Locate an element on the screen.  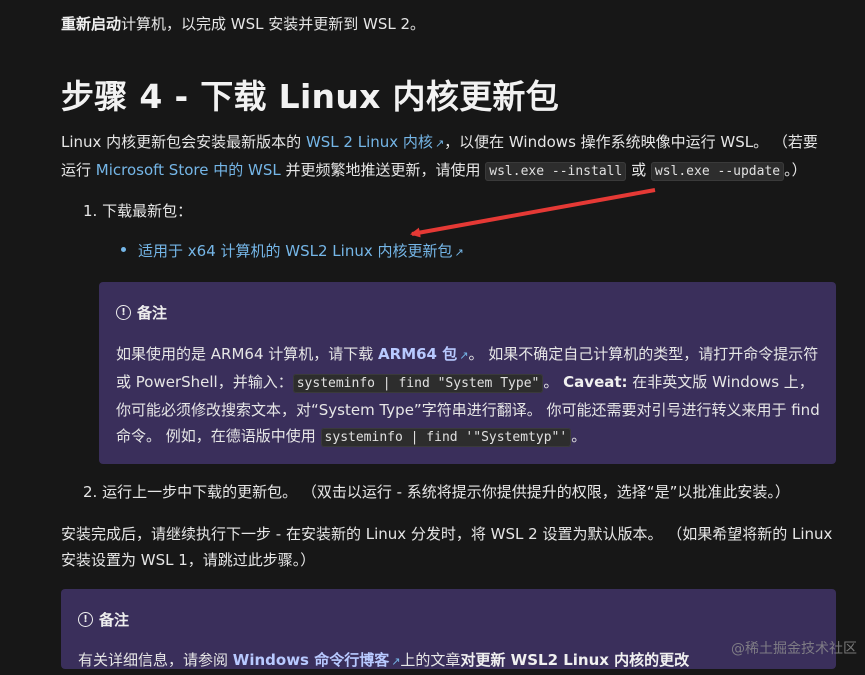
note-text-2: 上的文章 is located at coordinates (430, 660).